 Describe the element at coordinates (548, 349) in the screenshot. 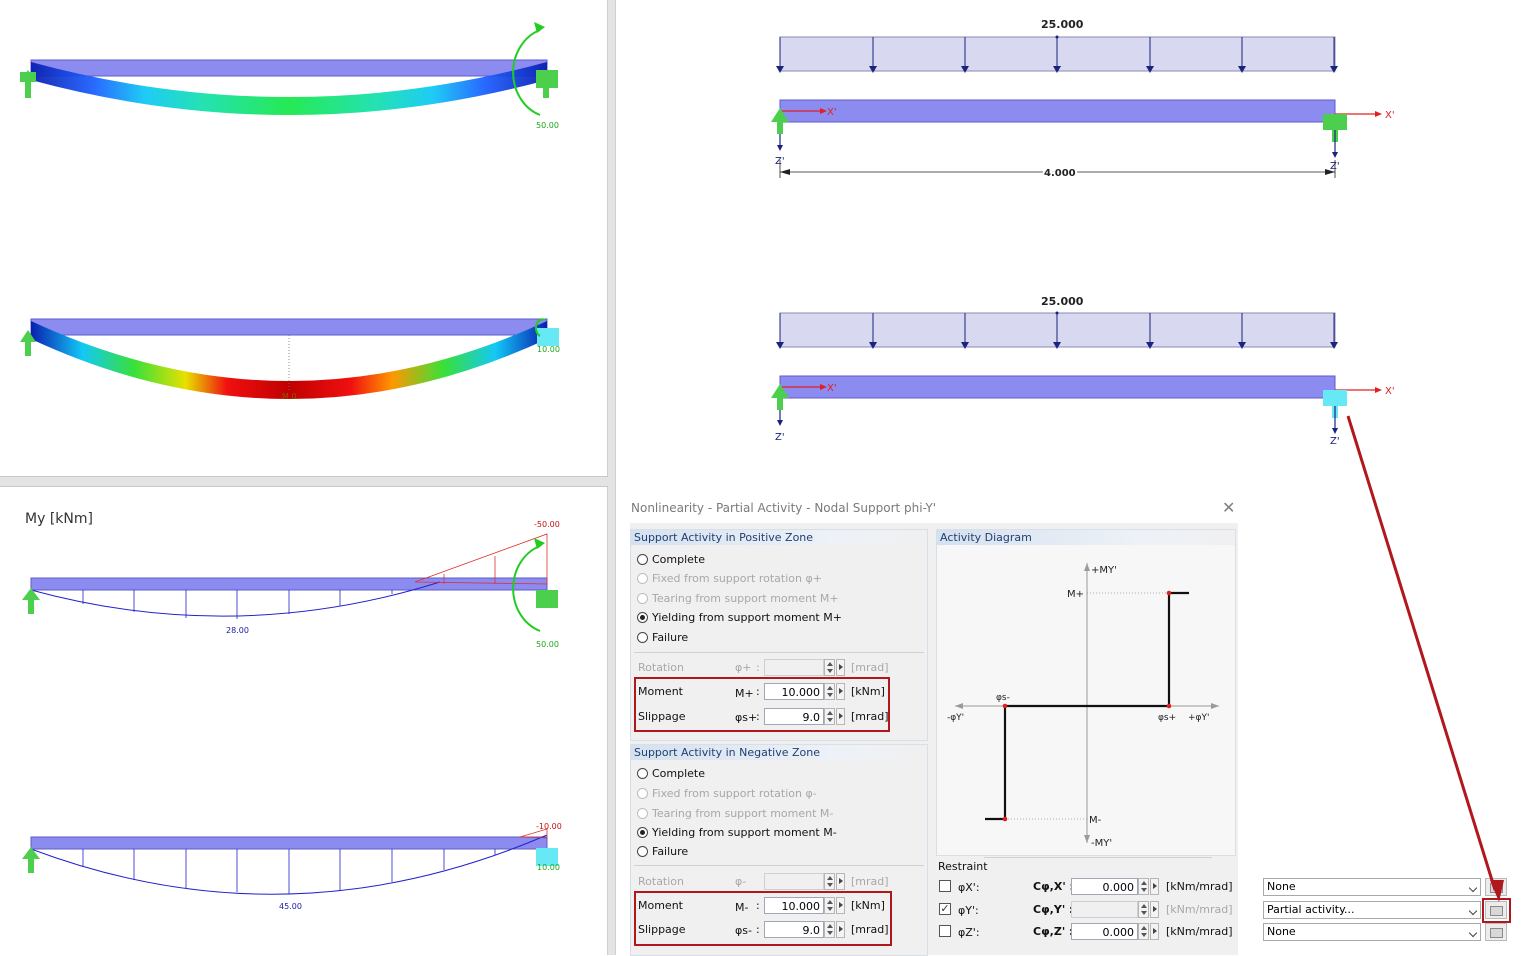

I see `support-value-1: 10.00` at that location.